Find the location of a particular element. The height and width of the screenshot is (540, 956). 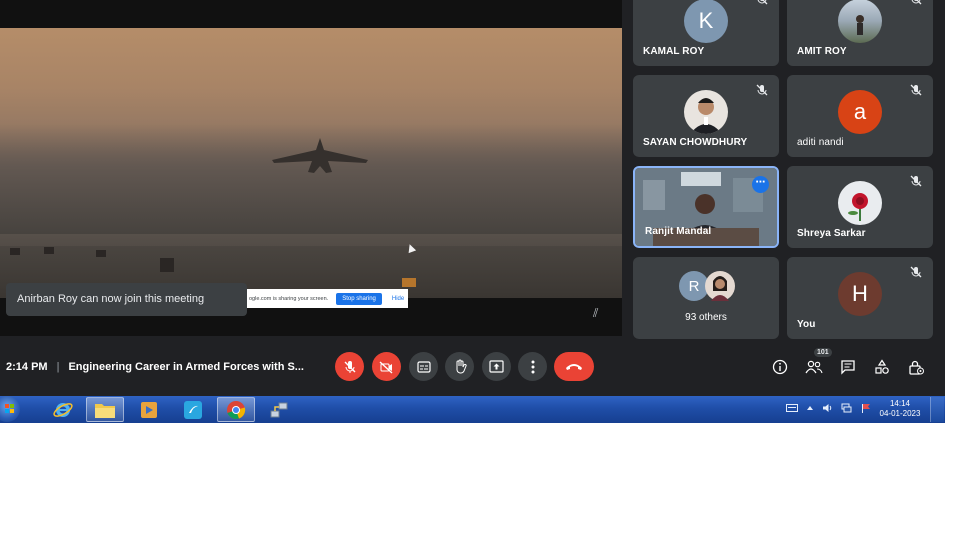

self-tile: H You is located at coordinates (860, 298).